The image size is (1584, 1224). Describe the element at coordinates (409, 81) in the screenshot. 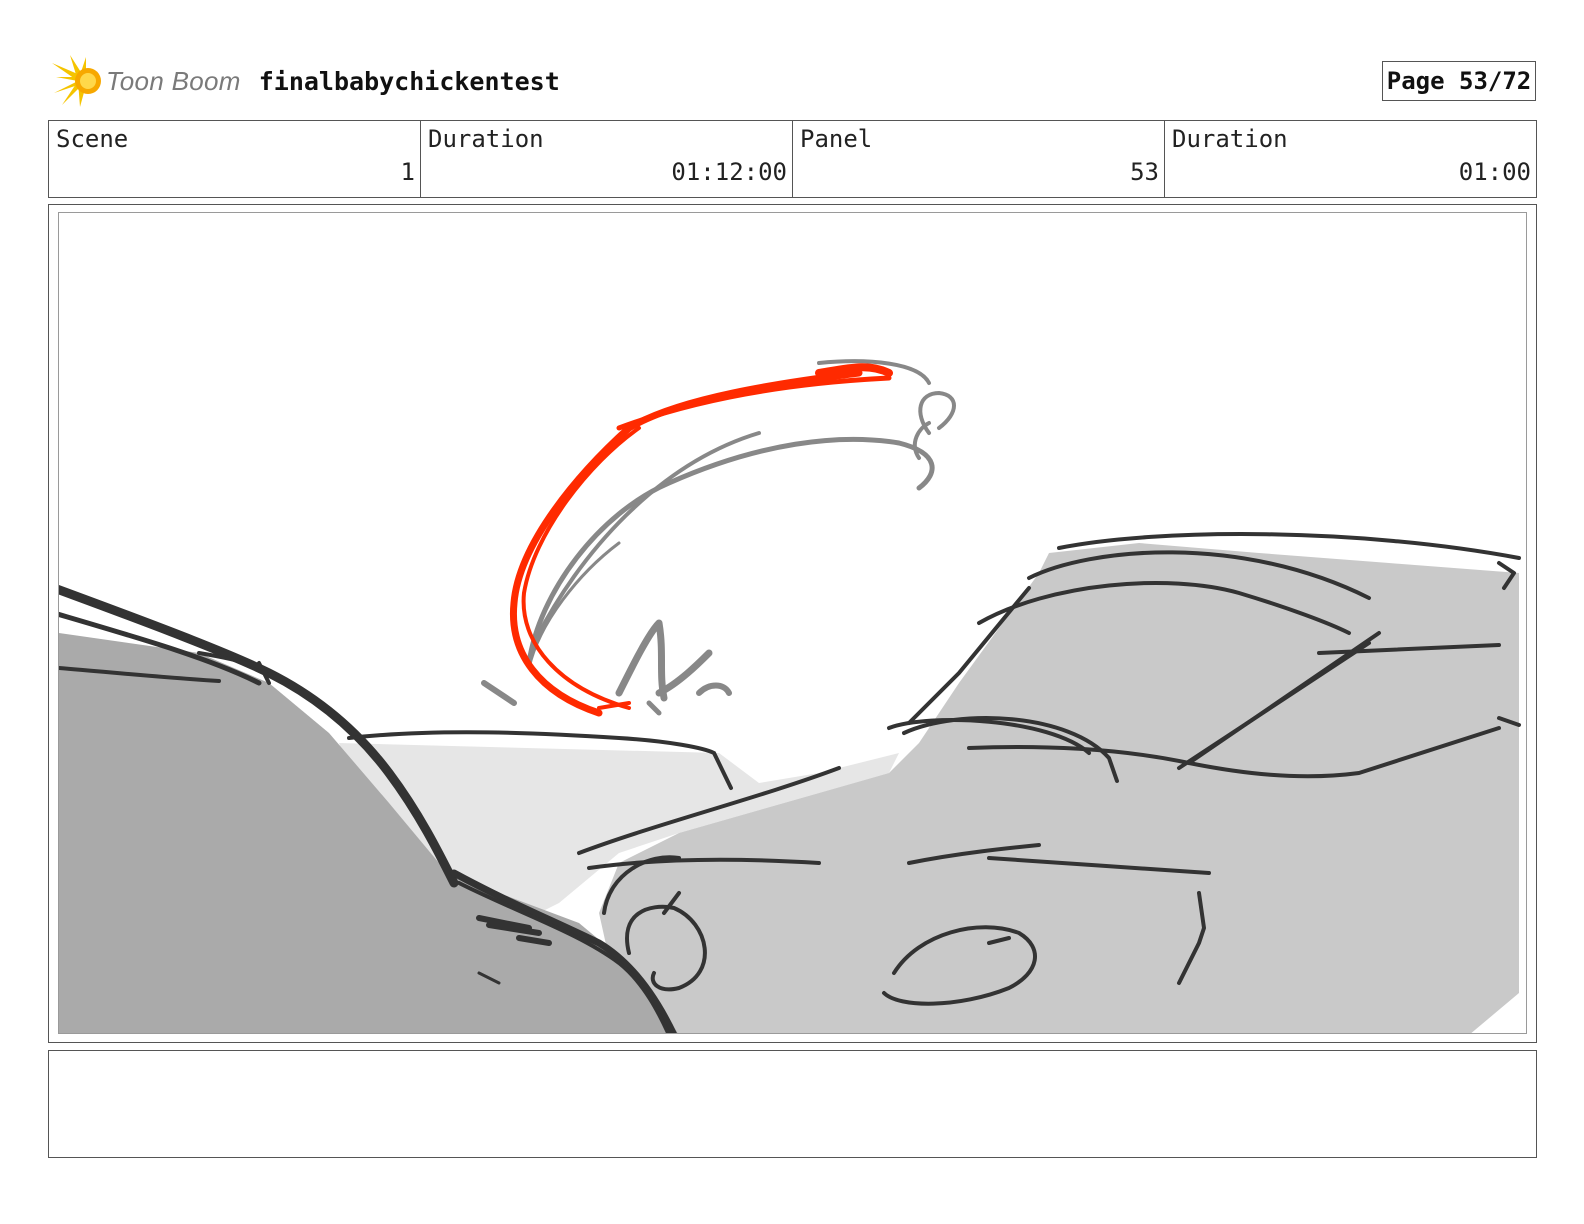

I see `project-title: finalbabychickentest` at that location.